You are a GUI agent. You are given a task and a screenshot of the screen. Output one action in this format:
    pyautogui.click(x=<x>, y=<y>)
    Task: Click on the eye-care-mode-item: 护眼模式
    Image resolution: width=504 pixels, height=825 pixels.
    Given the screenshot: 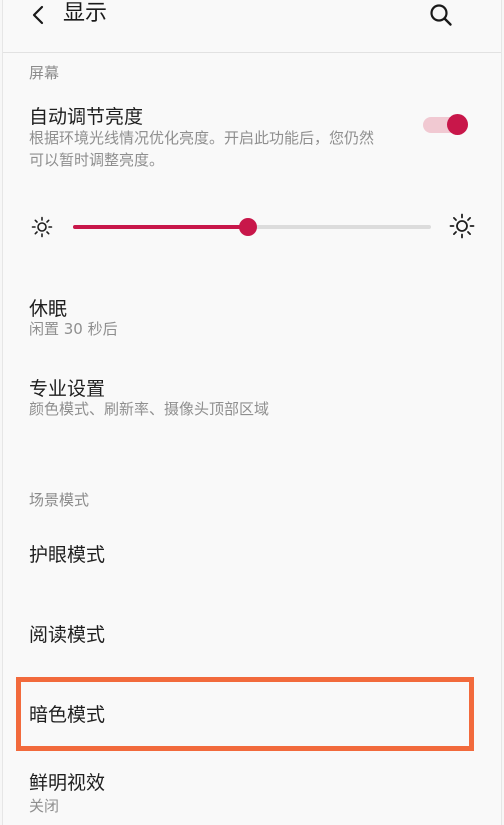 What is the action you would take?
    pyautogui.click(x=252, y=555)
    